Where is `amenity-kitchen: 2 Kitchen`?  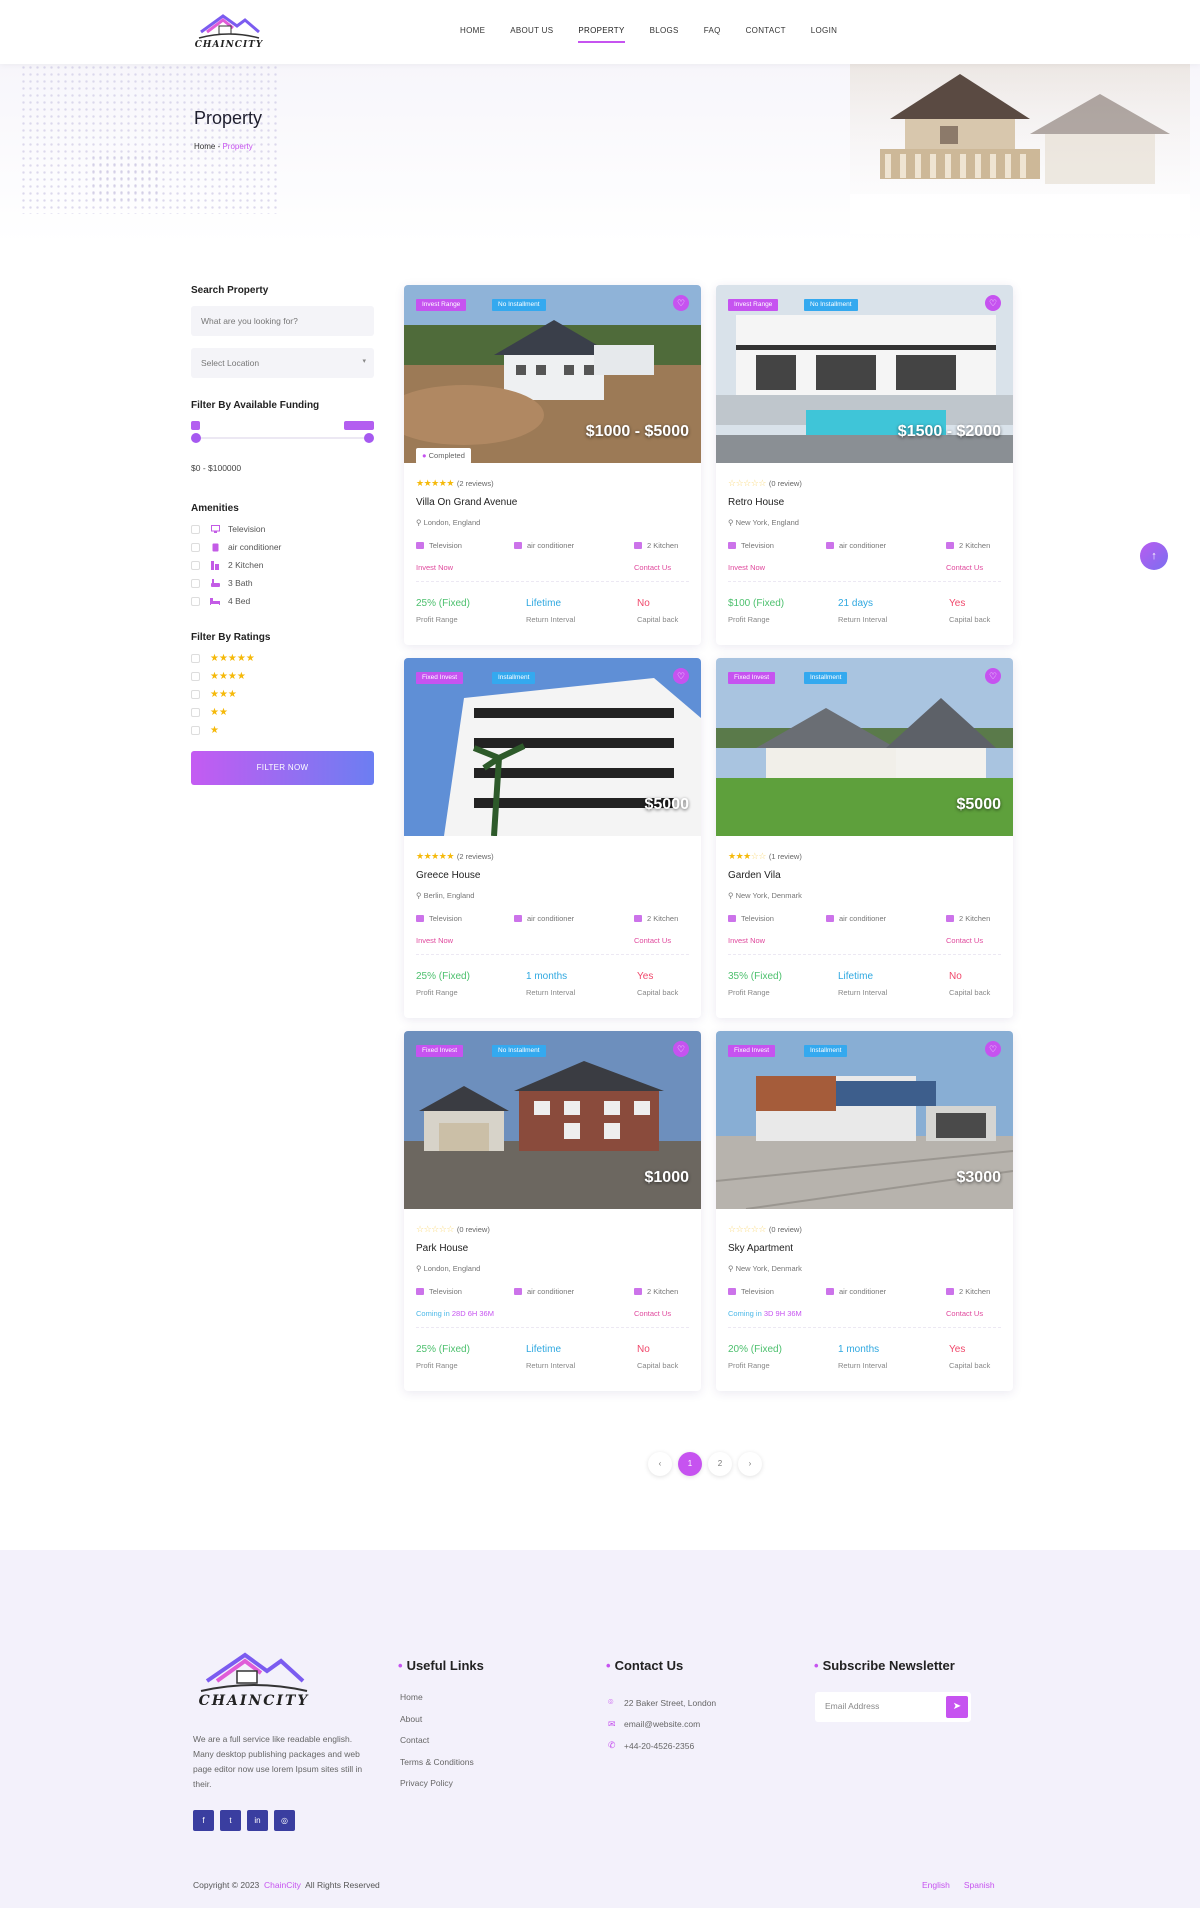
amenity-kitchen: 2 Kitchen is located at coordinates (282, 565).